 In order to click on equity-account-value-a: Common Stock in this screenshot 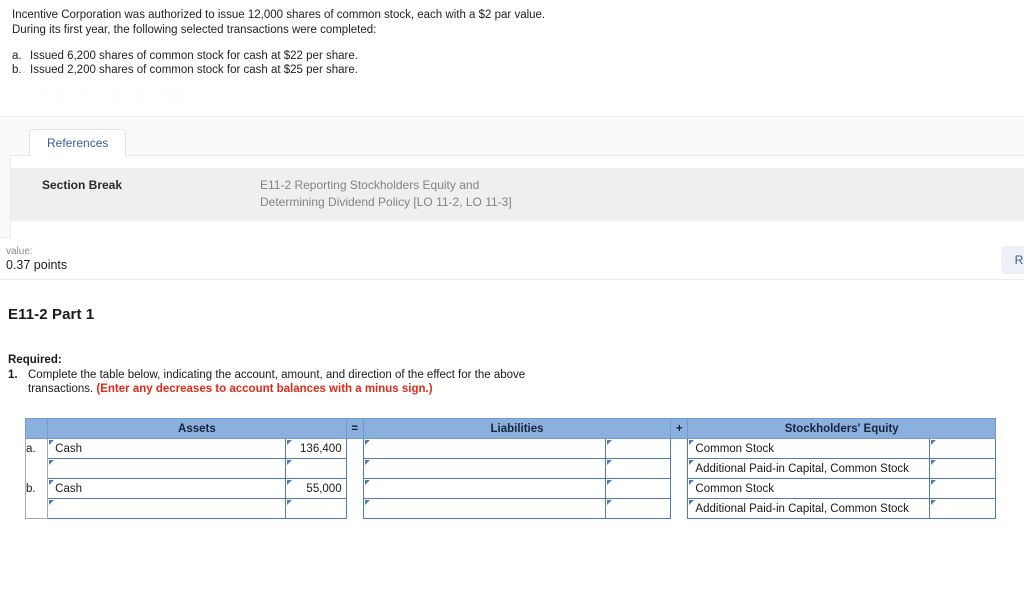, I will do `click(735, 448)`.